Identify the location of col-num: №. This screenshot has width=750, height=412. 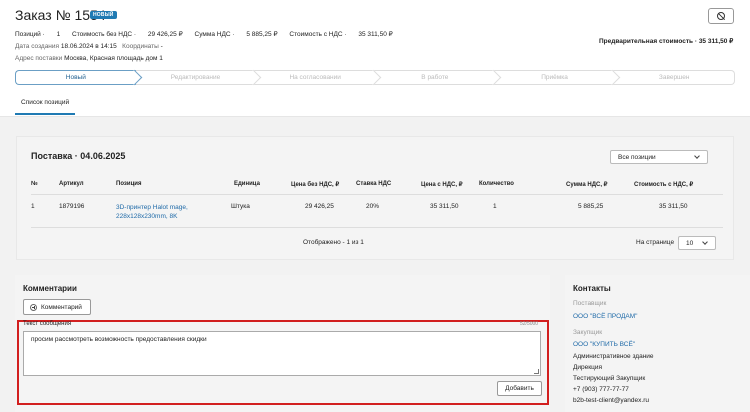
(34, 184).